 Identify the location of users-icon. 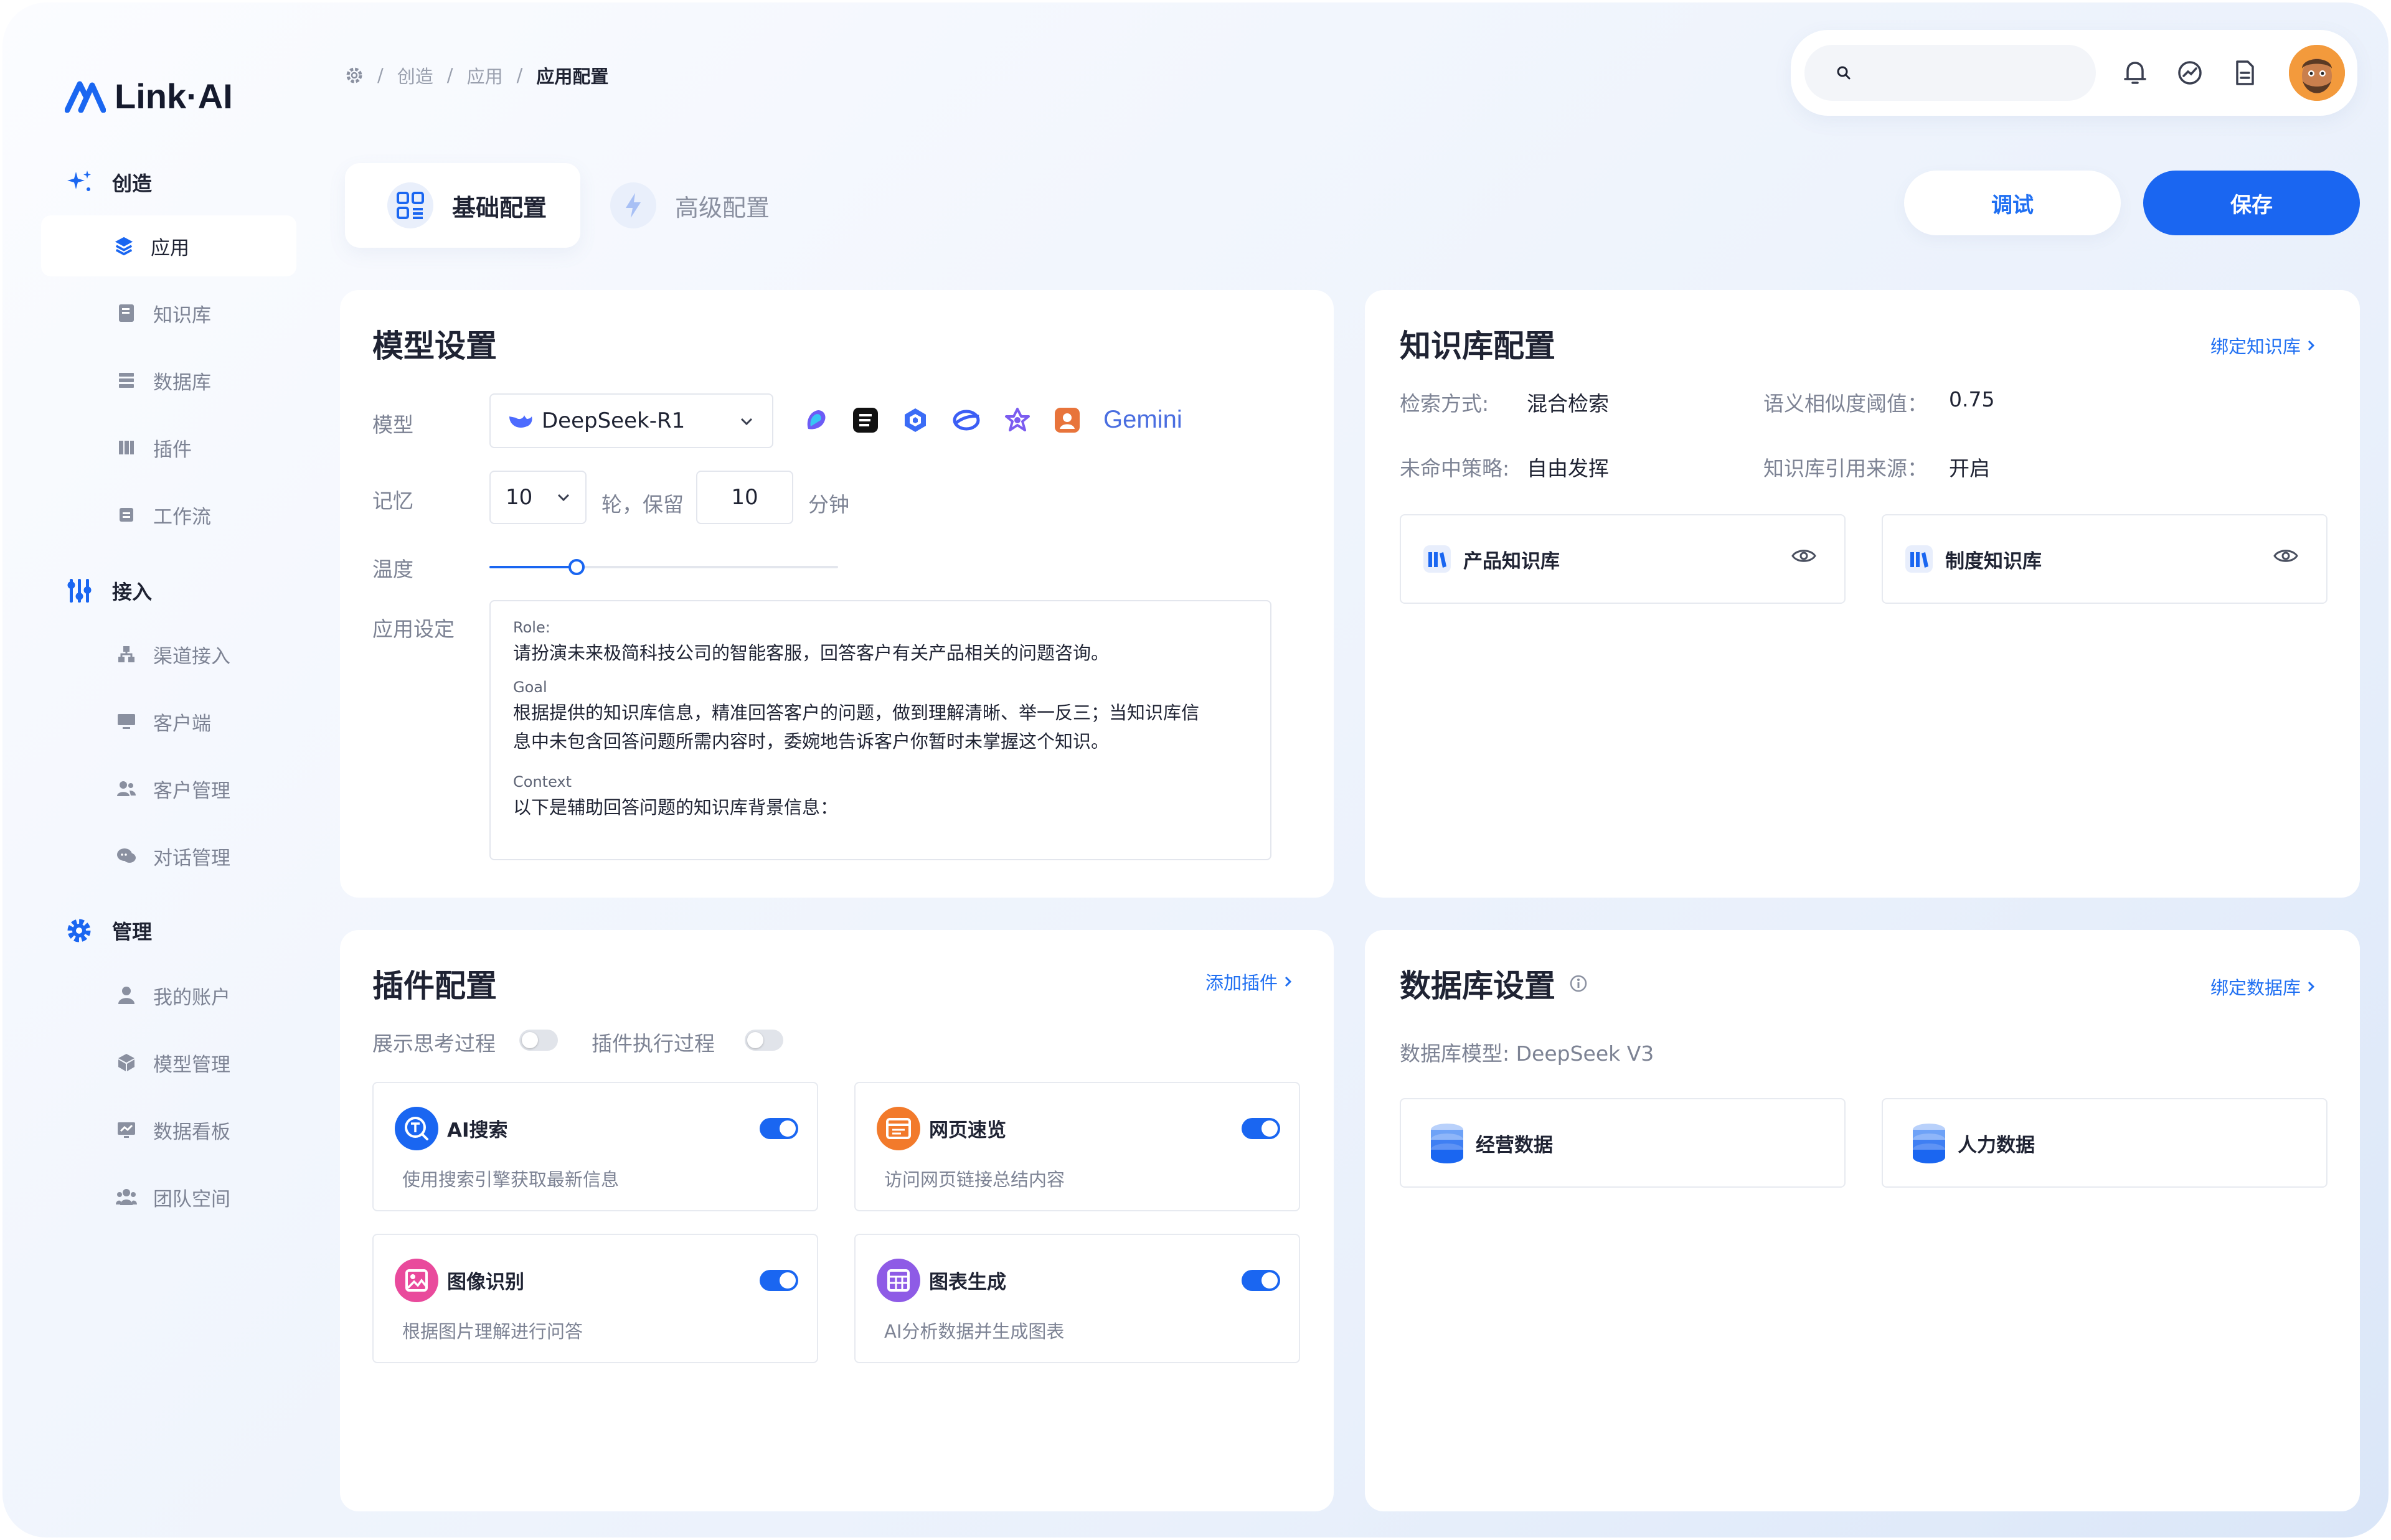
(127, 788).